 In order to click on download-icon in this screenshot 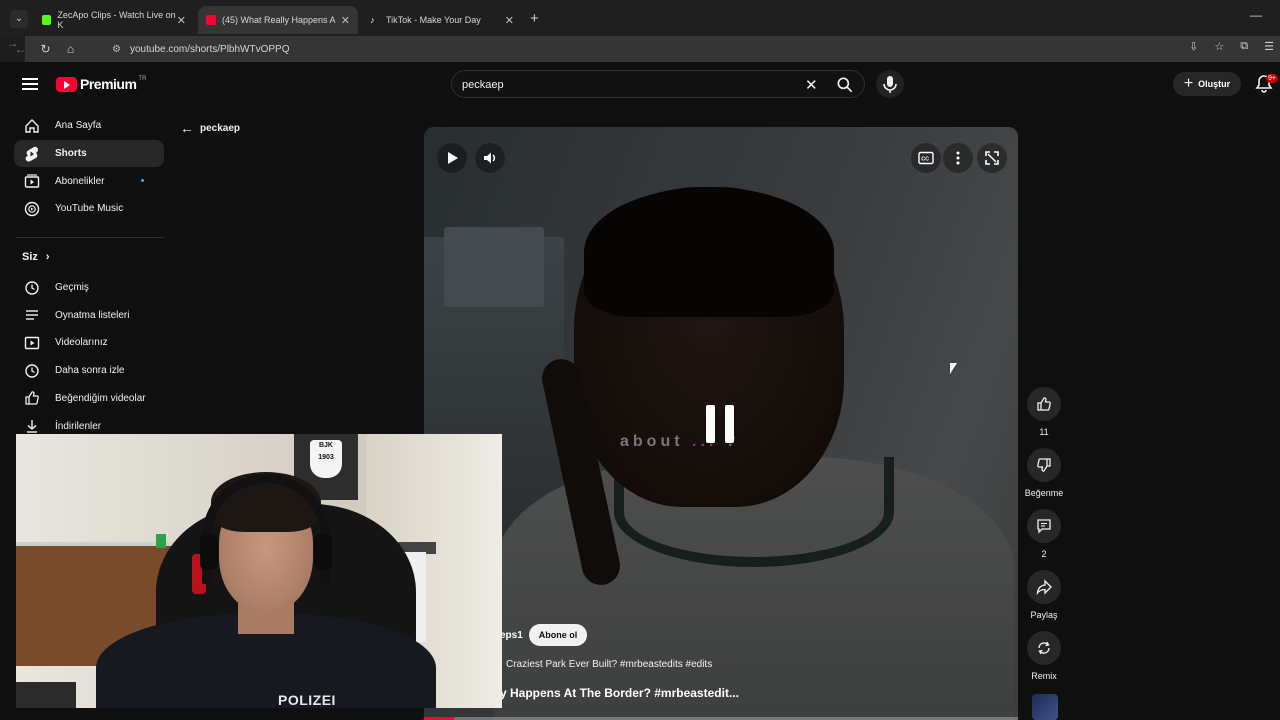, I will do `click(32, 426)`.